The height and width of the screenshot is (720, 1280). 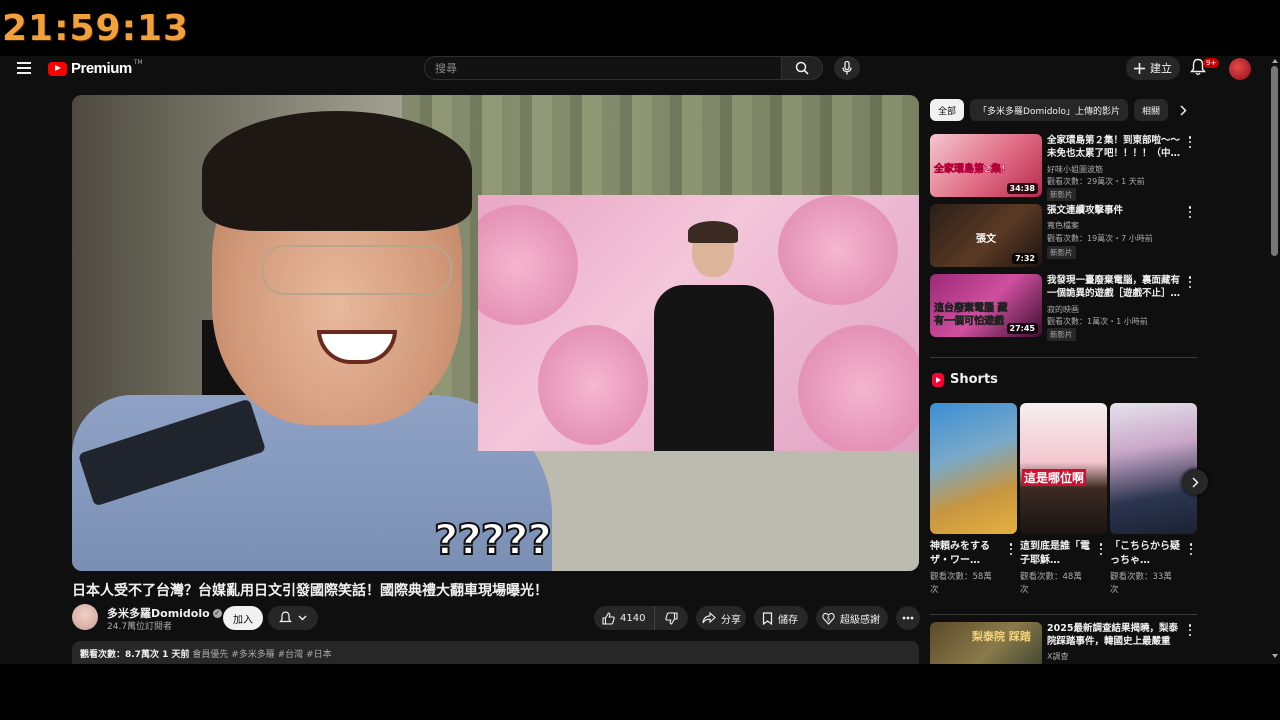 I want to click on scrollbar-thumb, so click(x=1274, y=161).